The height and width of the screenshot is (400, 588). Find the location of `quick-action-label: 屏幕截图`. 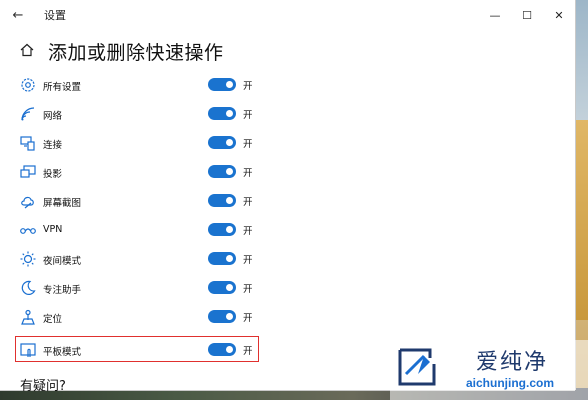

quick-action-label: 屏幕截图 is located at coordinates (62, 203).